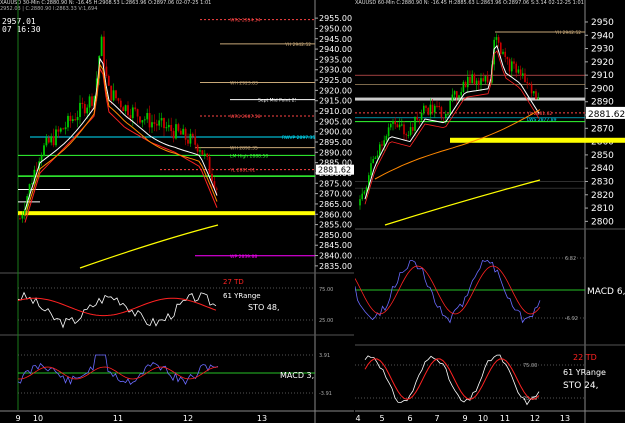  I want to click on right-ytick-label: 2820, so click(602, 196).